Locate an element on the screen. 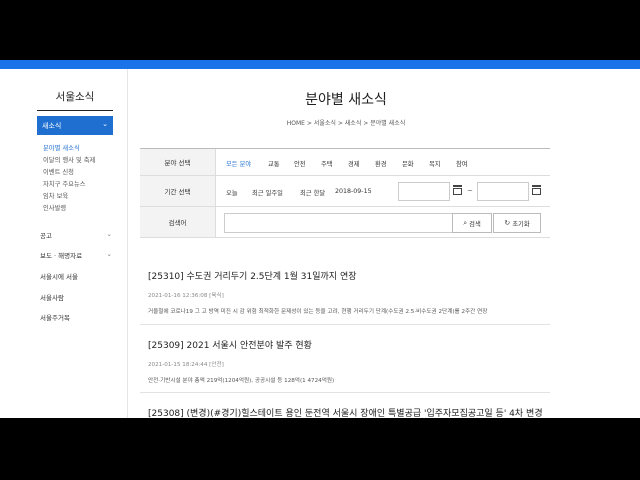  search-icon: ⌕ is located at coordinates (465, 222).